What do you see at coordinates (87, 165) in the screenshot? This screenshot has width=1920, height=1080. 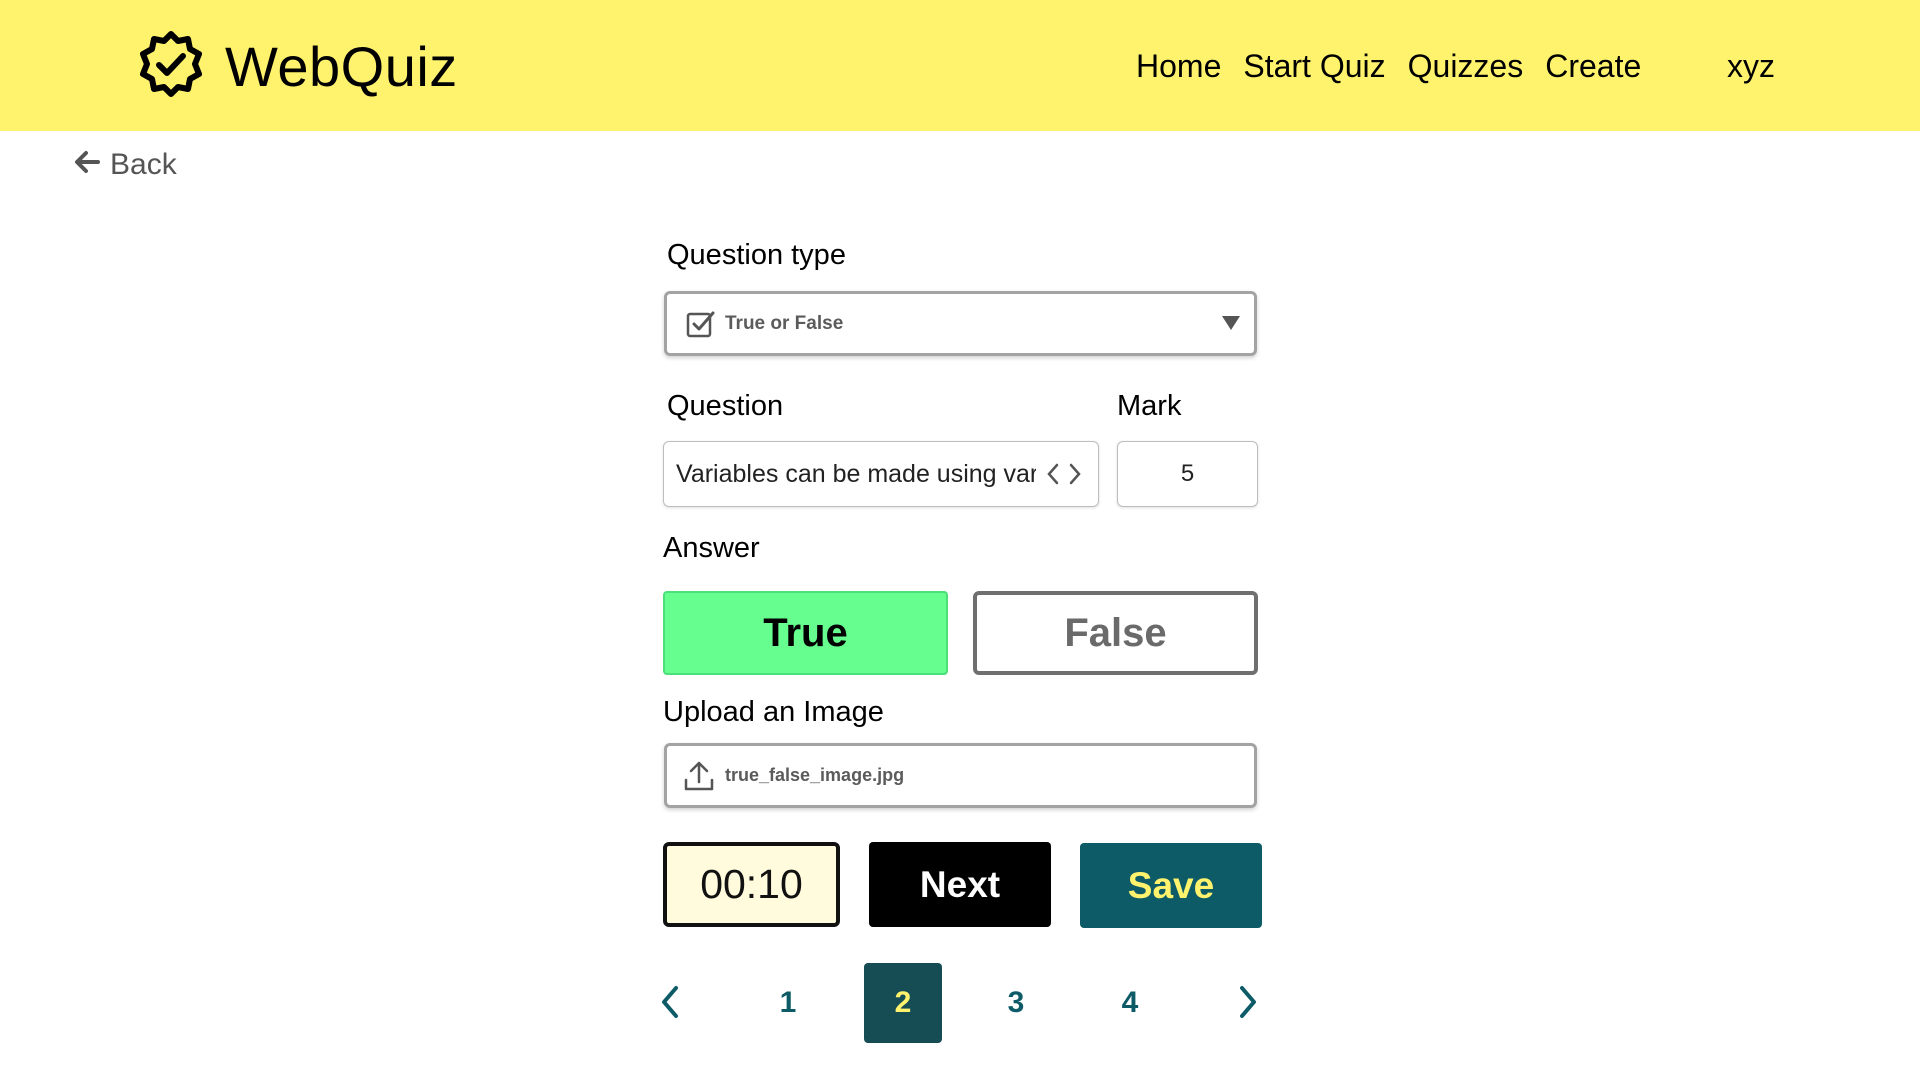 I see `arrow-left-icon` at bounding box center [87, 165].